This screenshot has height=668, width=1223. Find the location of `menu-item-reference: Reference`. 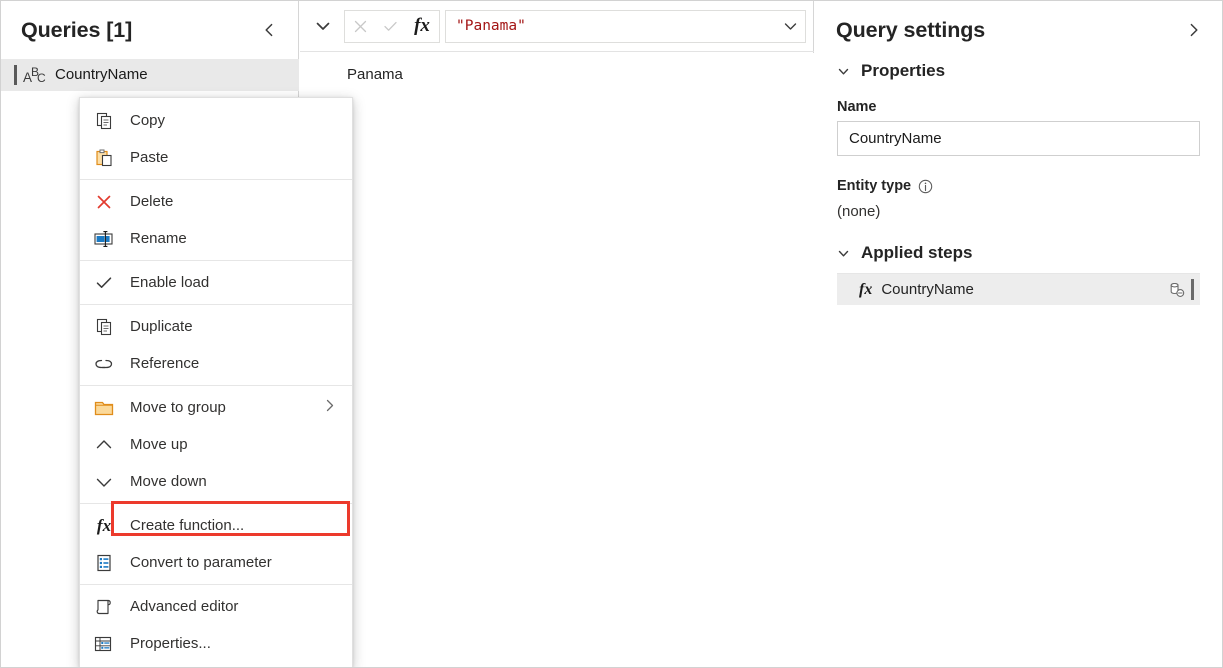

menu-item-reference: Reference is located at coordinates (216, 363).